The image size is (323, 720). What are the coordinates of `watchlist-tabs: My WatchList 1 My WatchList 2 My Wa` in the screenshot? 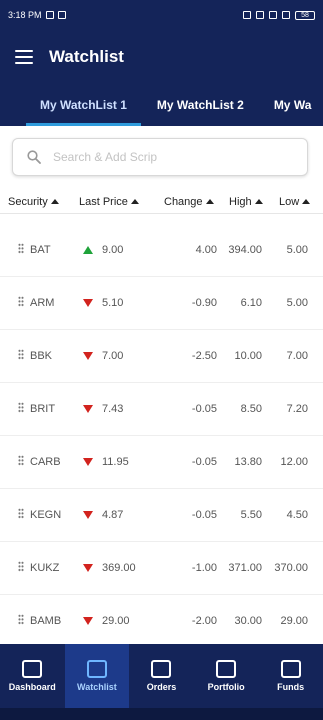 It's located at (161, 105).